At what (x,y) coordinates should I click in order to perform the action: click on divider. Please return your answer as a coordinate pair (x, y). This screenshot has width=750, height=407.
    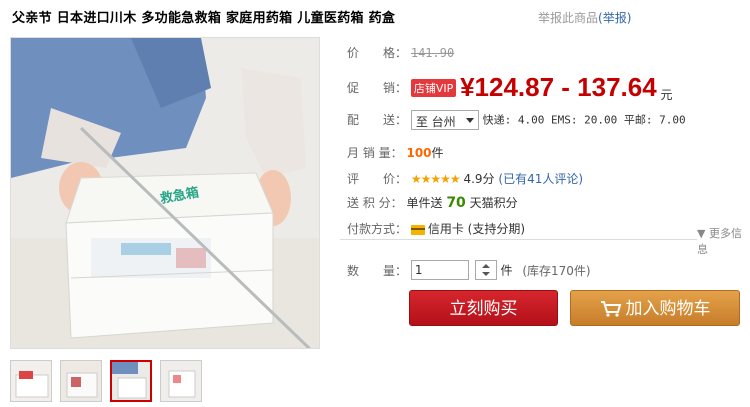
    Looking at the image, I should click on (539, 239).